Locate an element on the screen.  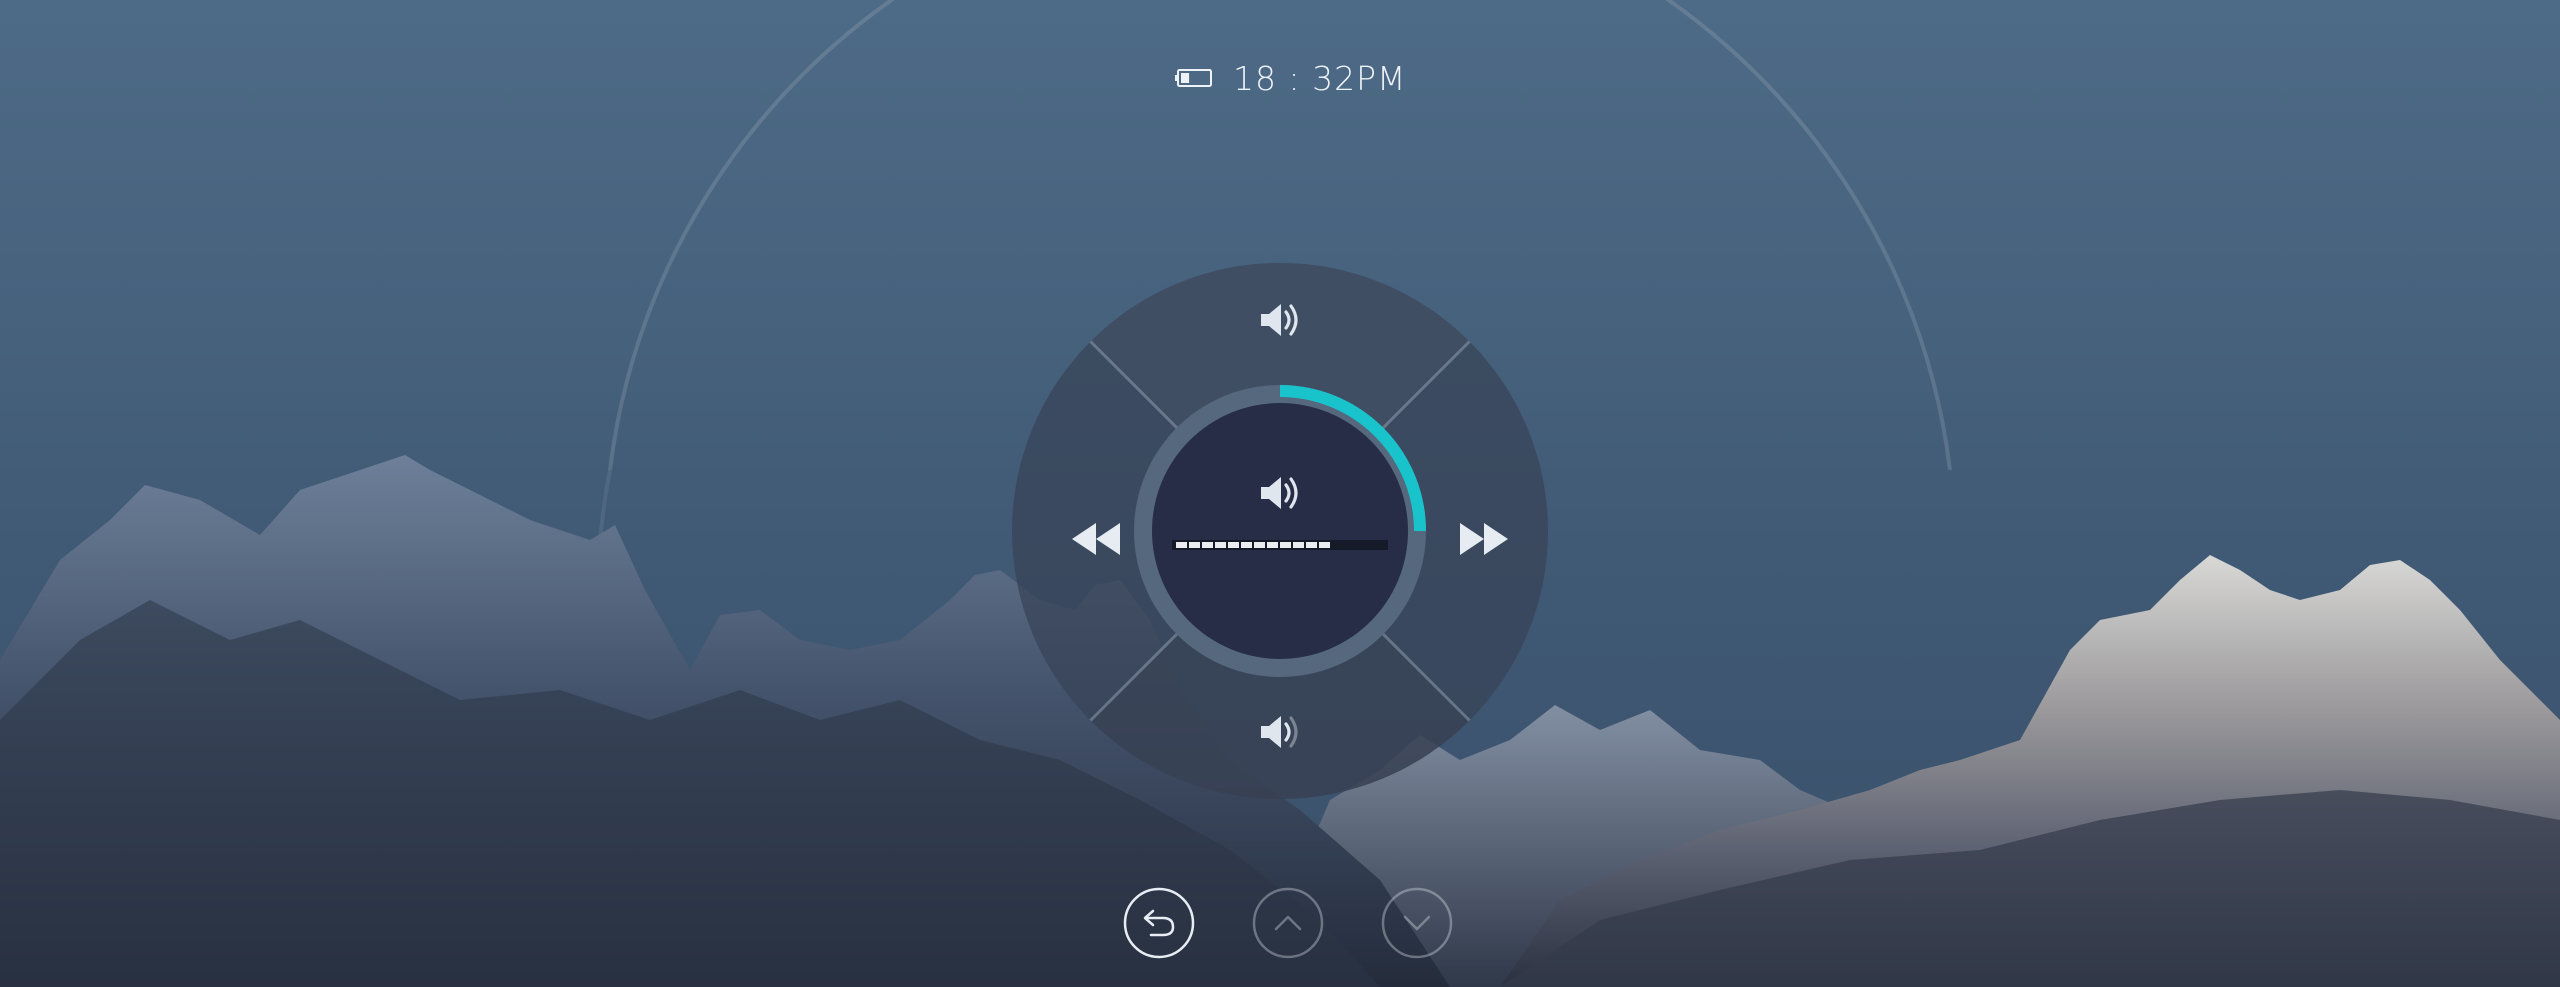
scroll-up-button is located at coordinates (1288, 923).